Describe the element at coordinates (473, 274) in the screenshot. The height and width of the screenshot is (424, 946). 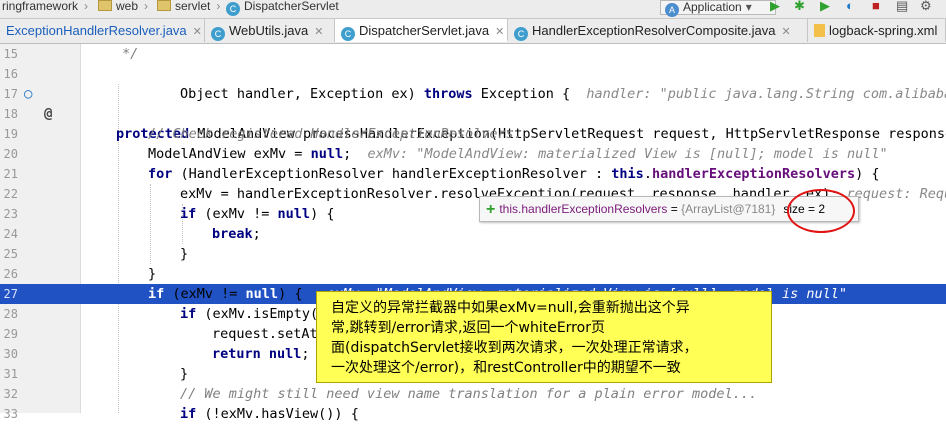
I see `code-line: 26}` at that location.